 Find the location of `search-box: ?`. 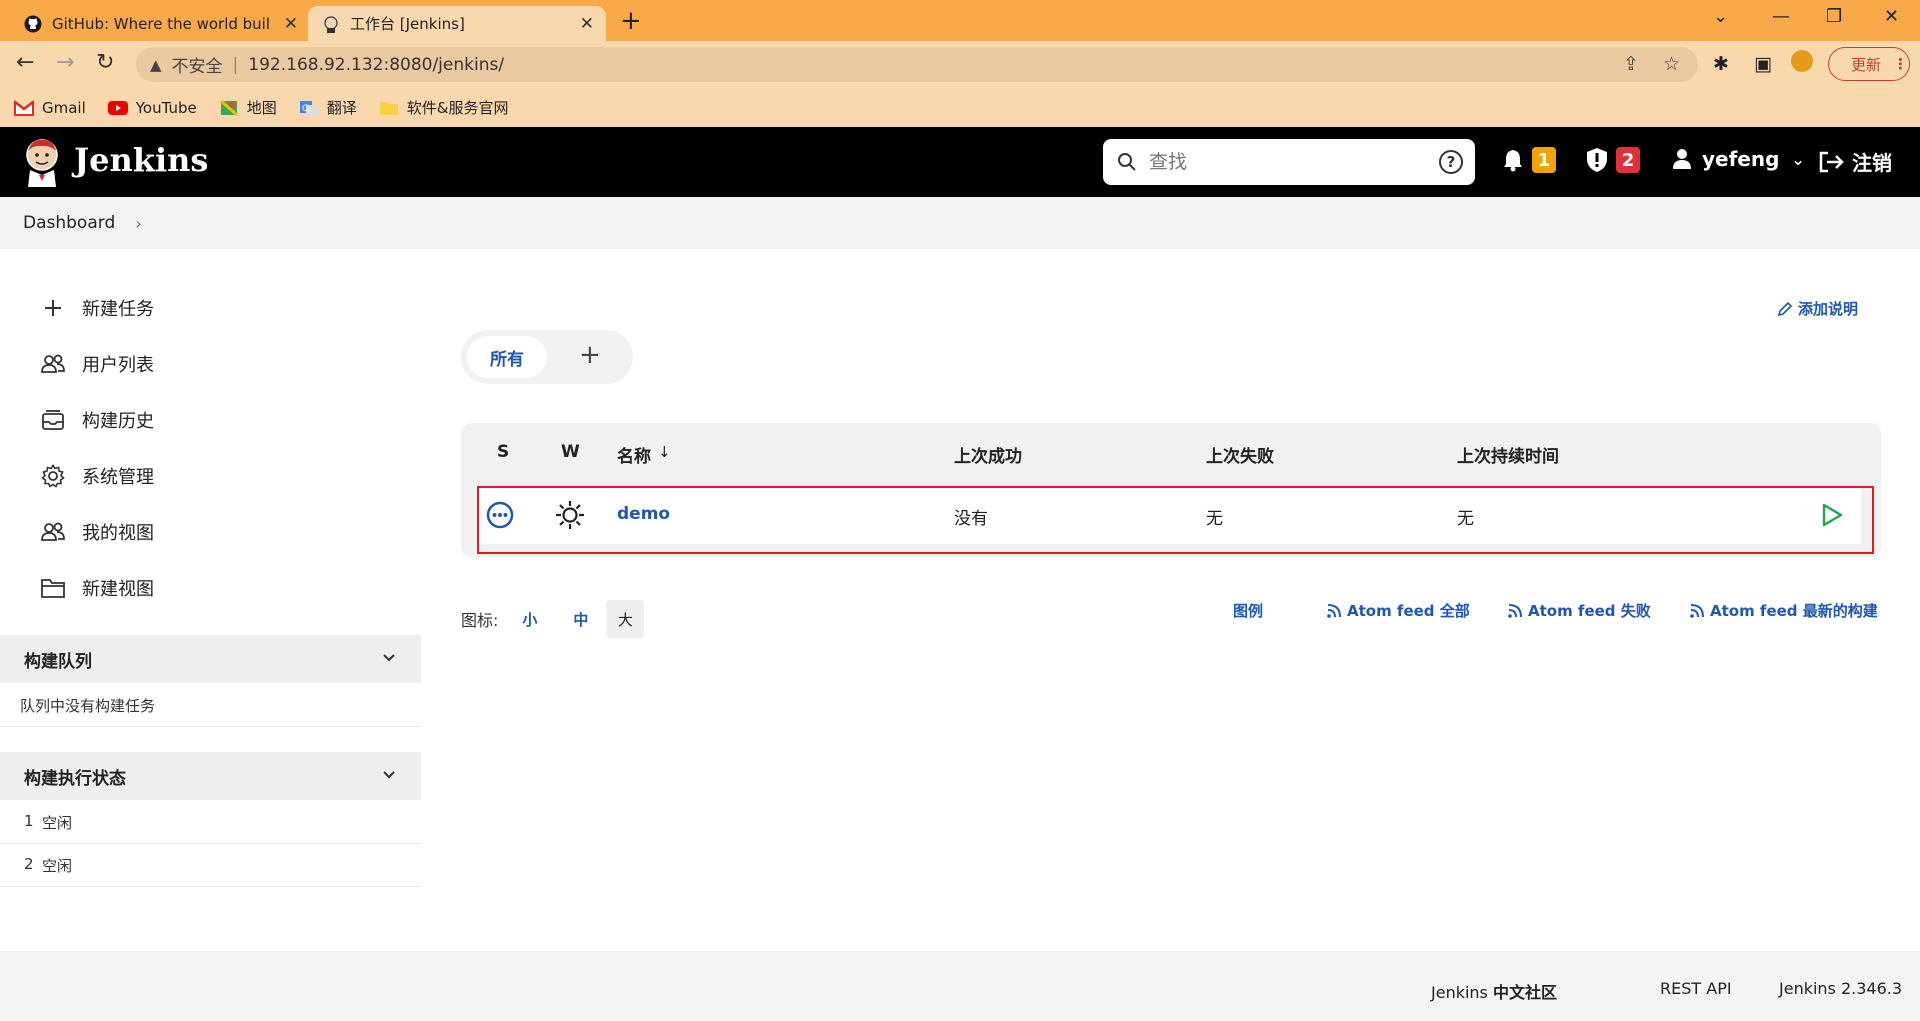

search-box: ? is located at coordinates (1289, 162).